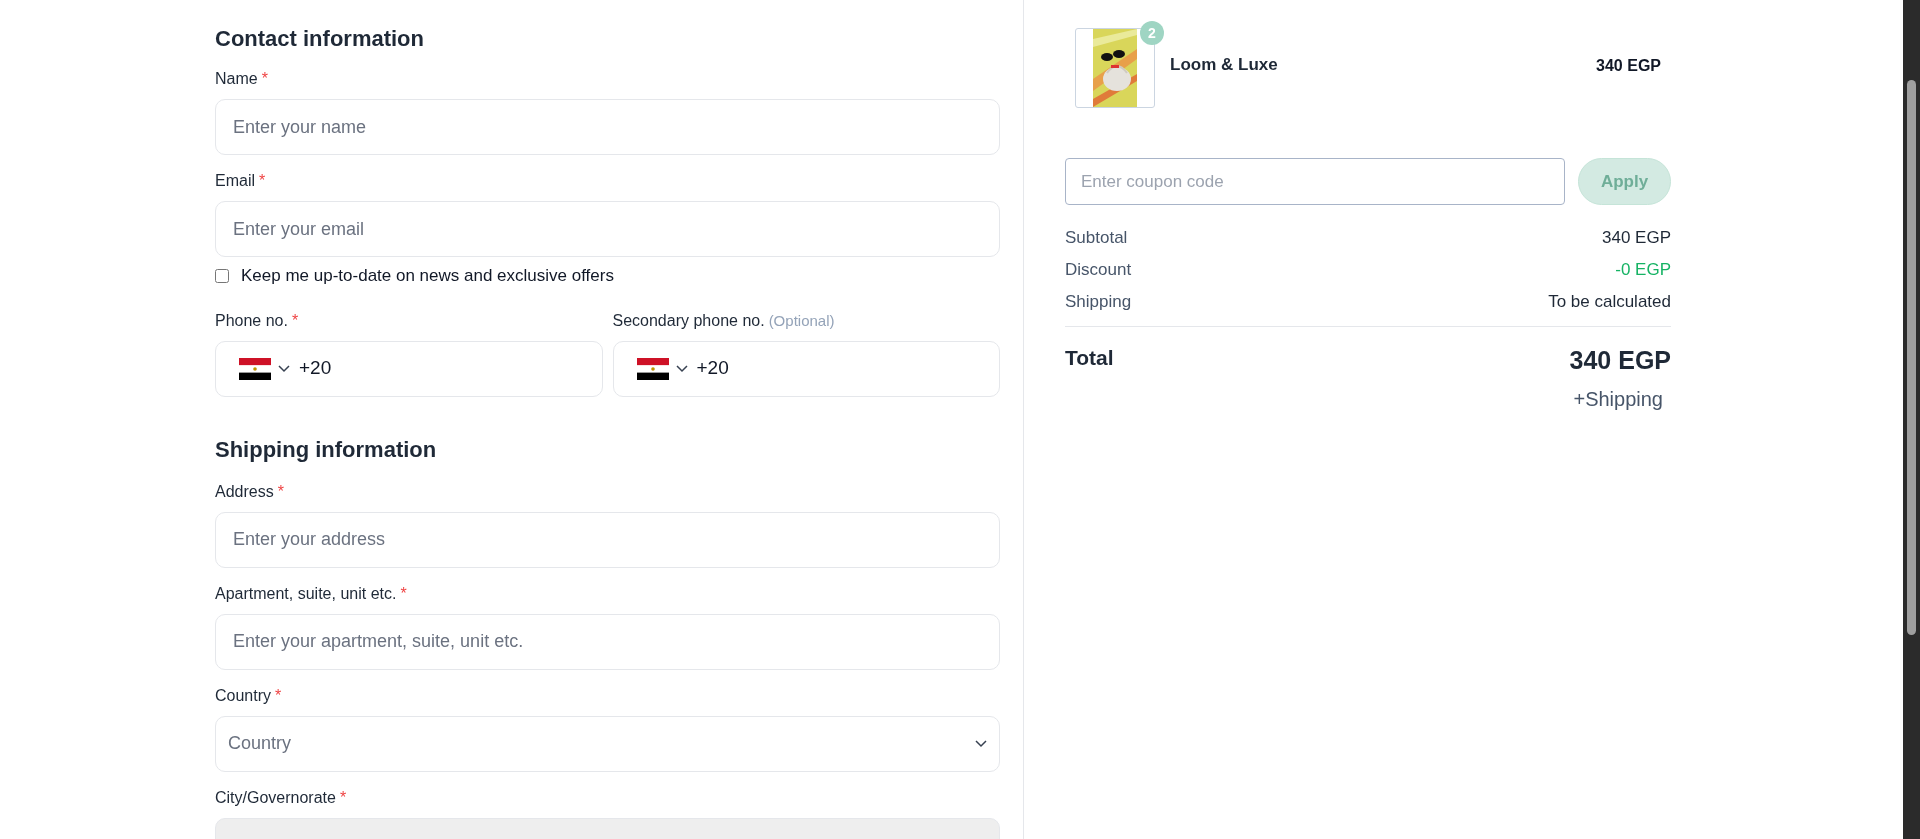 This screenshot has width=1920, height=839. I want to click on shipping-note: +Shipping, so click(1618, 399).